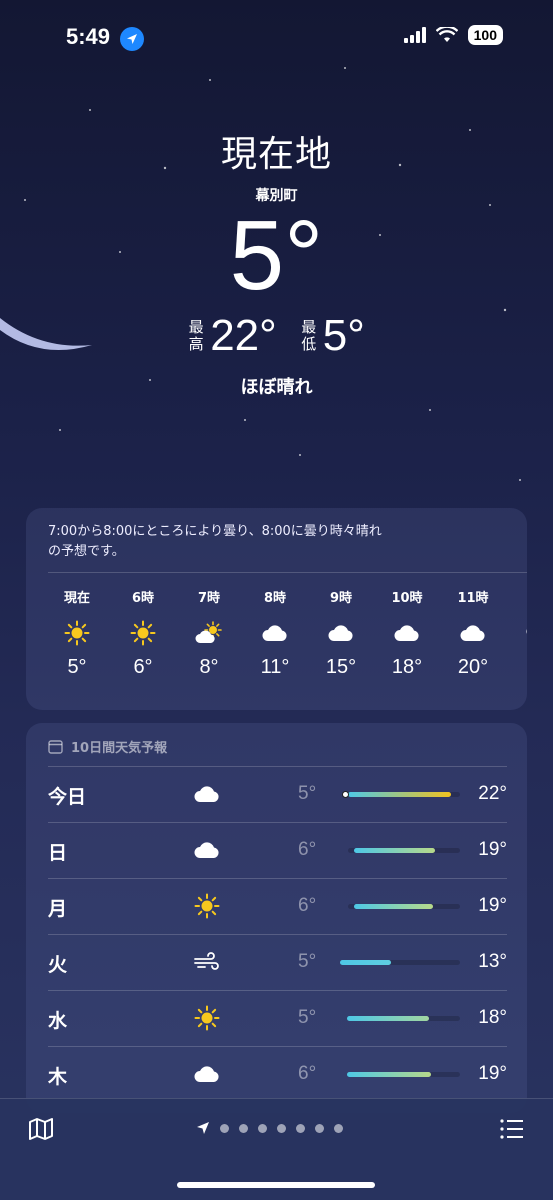  What do you see at coordinates (473, 667) in the screenshot?
I see `hour-temp: 20°` at bounding box center [473, 667].